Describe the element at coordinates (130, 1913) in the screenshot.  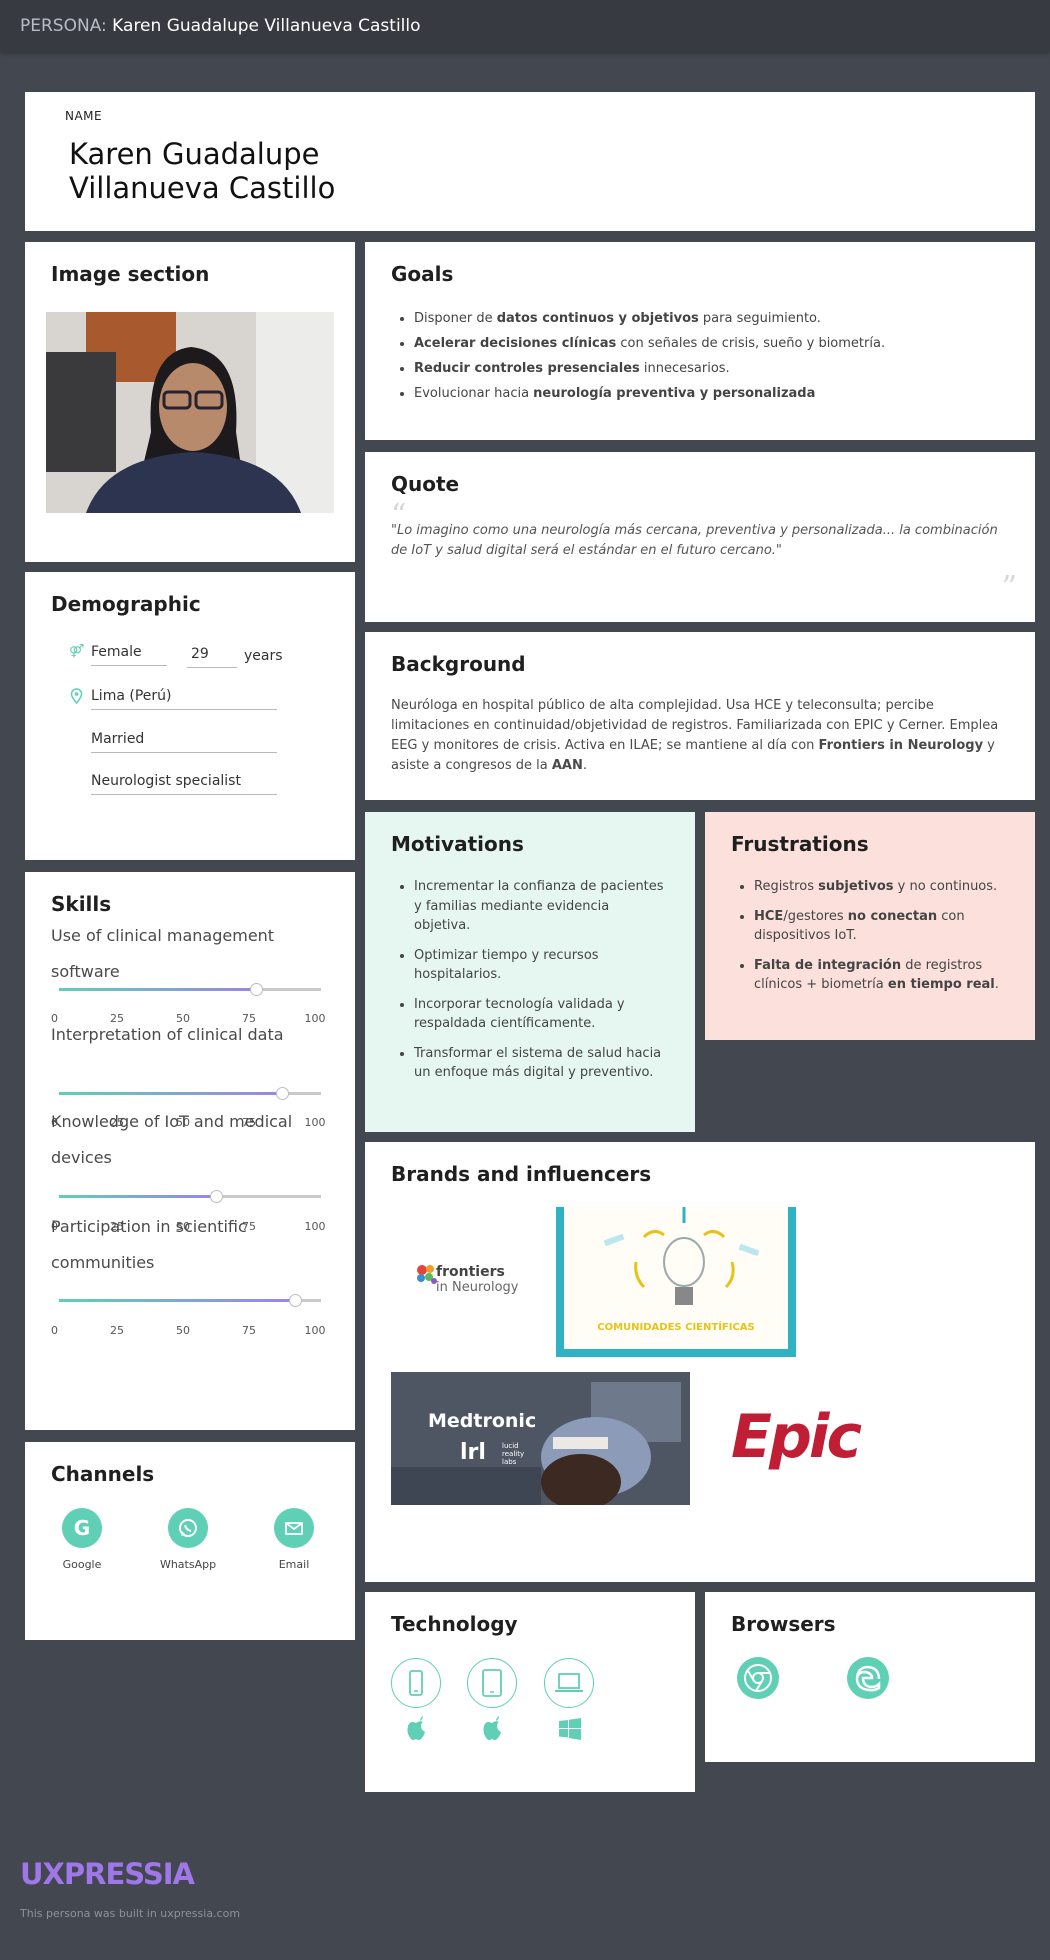
I see `footer-note: This persona was built in uxpressia.com` at that location.